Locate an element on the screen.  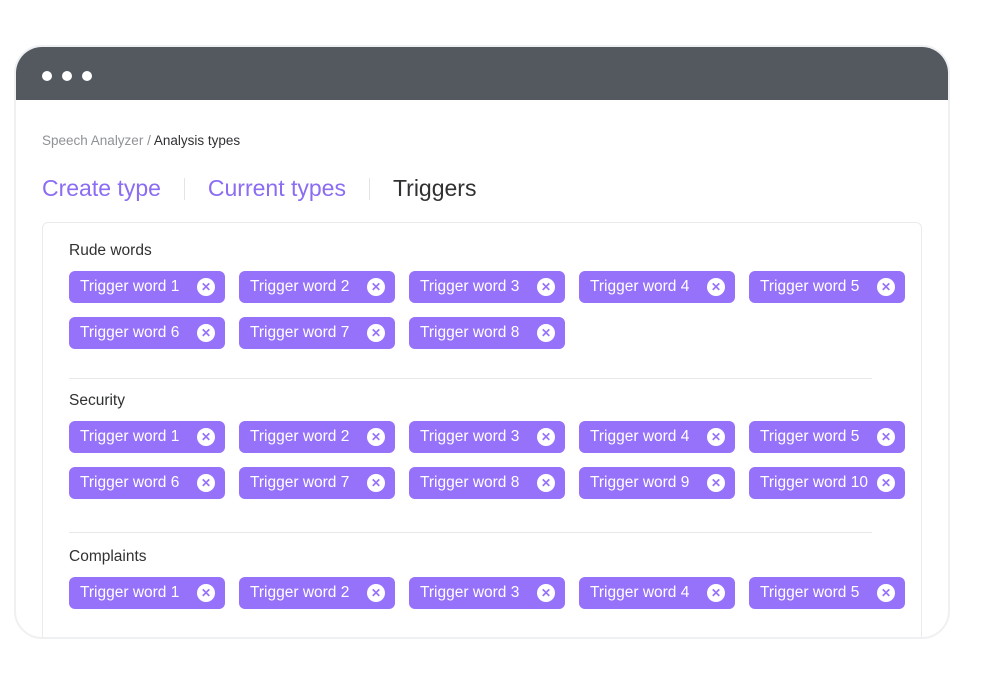
tab-bar: Create type Current types Triggers is located at coordinates (259, 188).